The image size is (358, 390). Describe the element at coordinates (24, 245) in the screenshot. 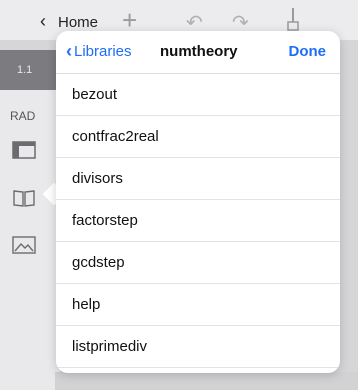

I see `image-icon` at that location.